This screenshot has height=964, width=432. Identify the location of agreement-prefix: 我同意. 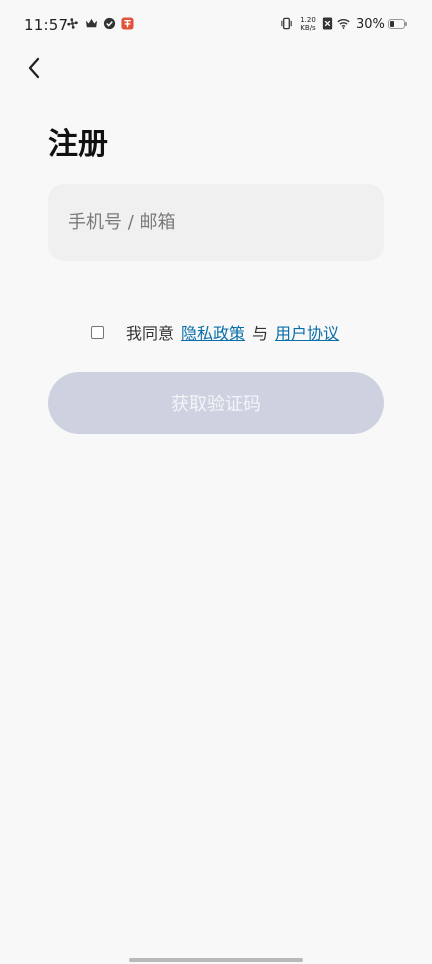
(150, 333).